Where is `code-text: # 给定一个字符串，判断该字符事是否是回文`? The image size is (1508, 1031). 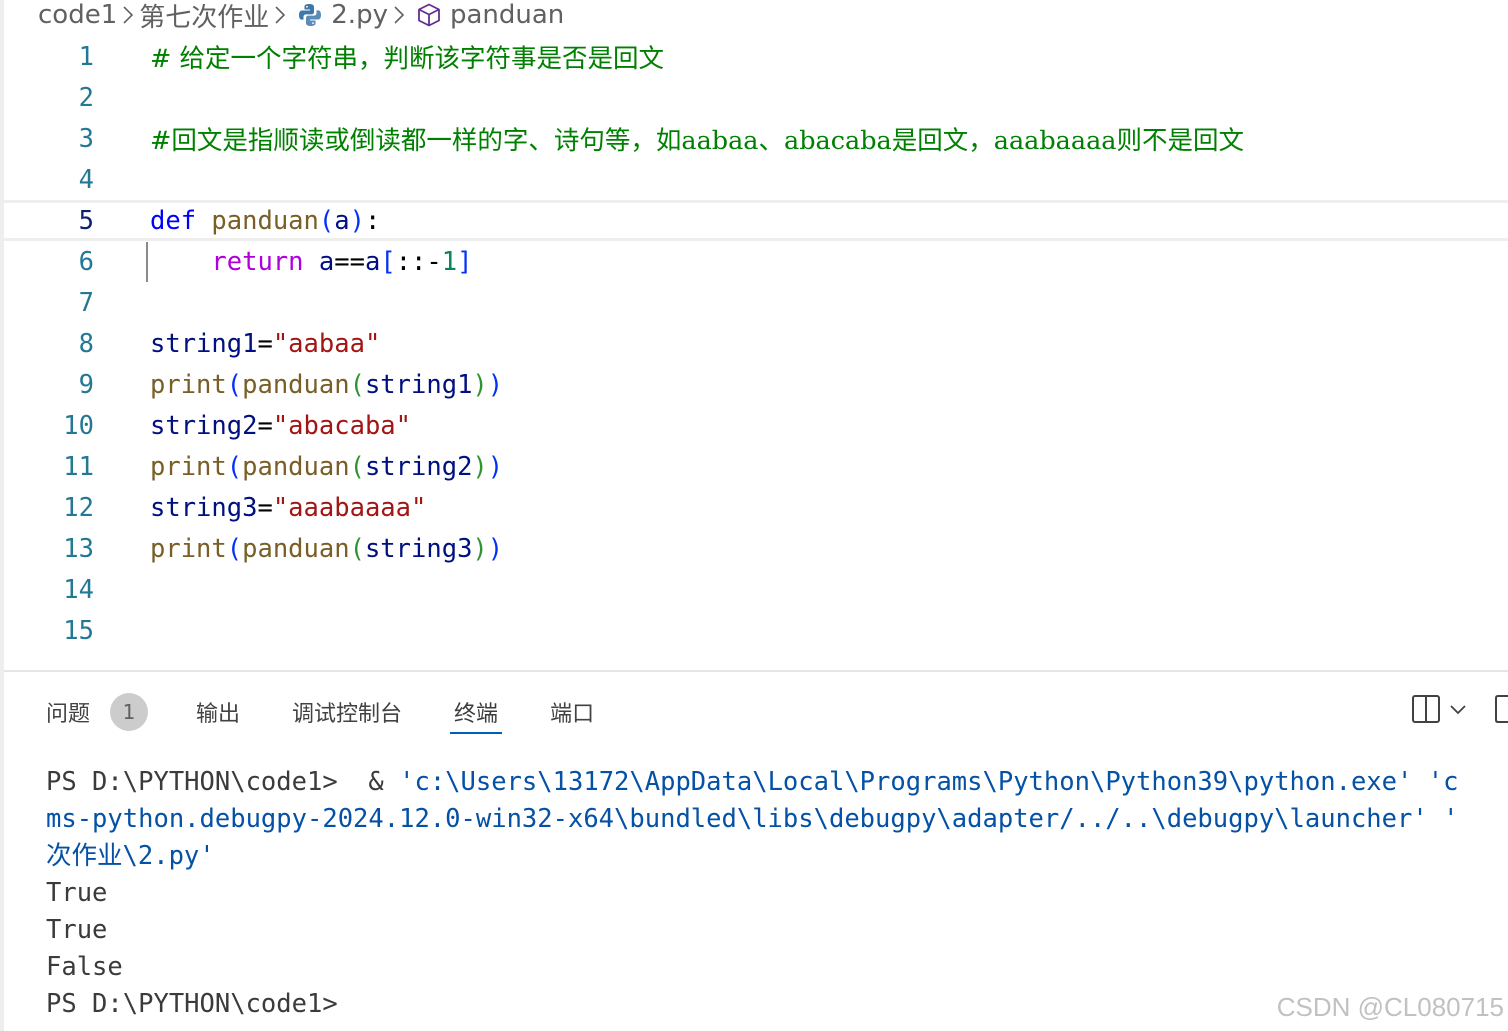
code-text: # 给定一个字符串，判断该字符事是否是回文 is located at coordinates (407, 56).